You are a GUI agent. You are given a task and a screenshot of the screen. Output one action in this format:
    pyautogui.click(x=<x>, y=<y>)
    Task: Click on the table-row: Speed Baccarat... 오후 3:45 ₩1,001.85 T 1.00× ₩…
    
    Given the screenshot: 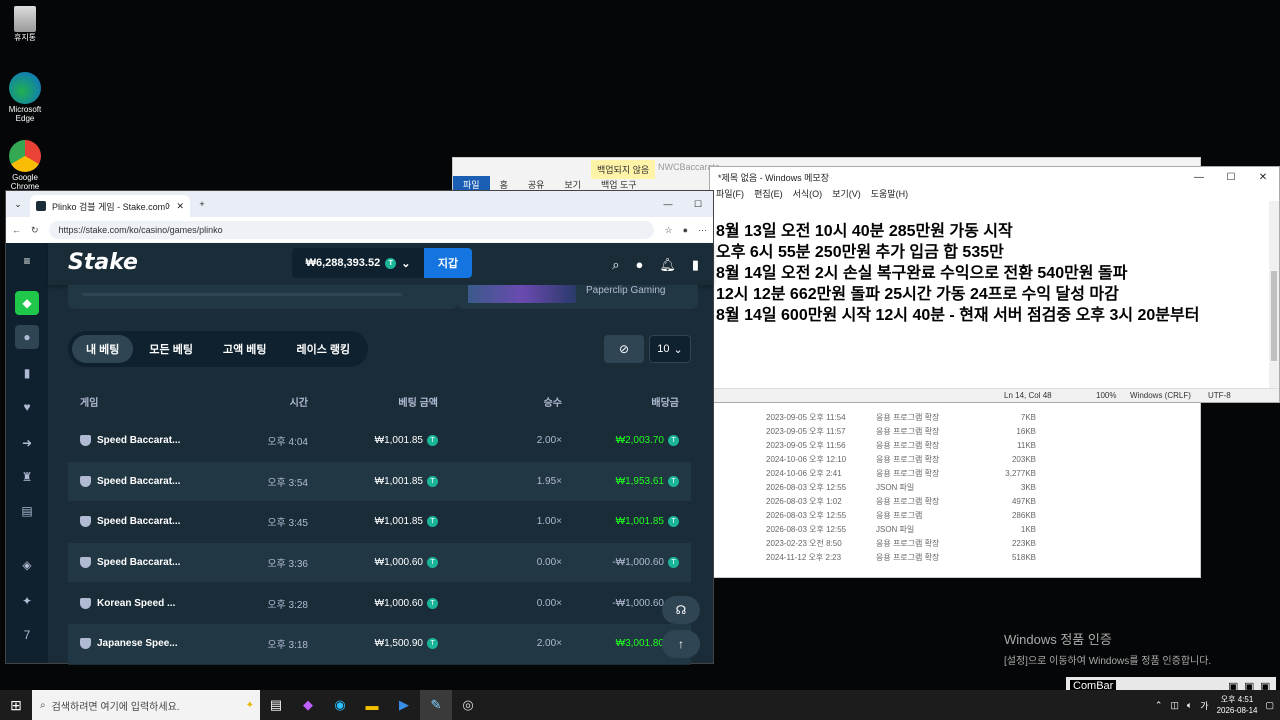 What is the action you would take?
    pyautogui.click(x=379, y=522)
    